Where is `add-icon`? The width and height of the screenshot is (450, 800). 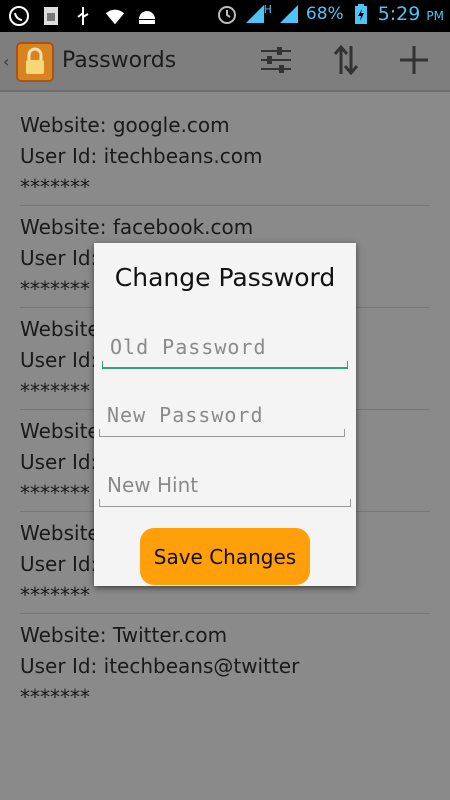 add-icon is located at coordinates (414, 62).